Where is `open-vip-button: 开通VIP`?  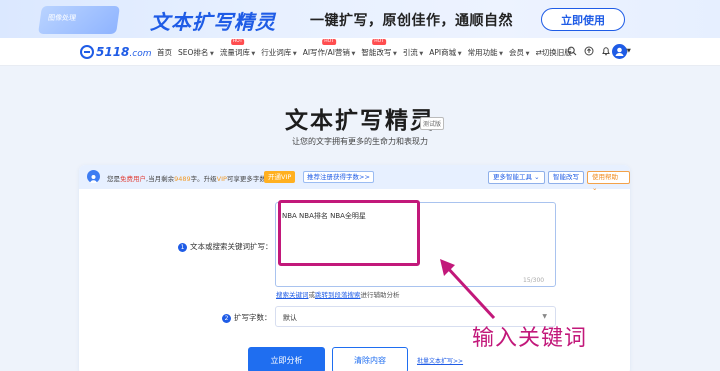 open-vip-button: 开通VIP is located at coordinates (280, 177).